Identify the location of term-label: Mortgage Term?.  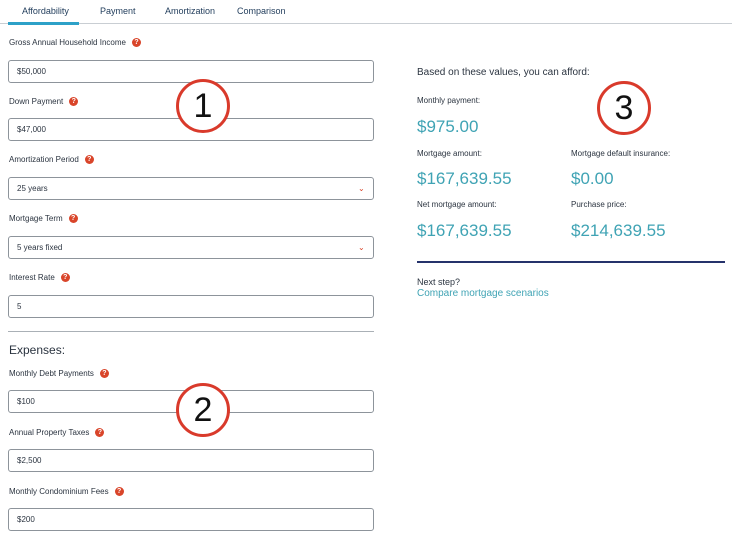
(43, 218).